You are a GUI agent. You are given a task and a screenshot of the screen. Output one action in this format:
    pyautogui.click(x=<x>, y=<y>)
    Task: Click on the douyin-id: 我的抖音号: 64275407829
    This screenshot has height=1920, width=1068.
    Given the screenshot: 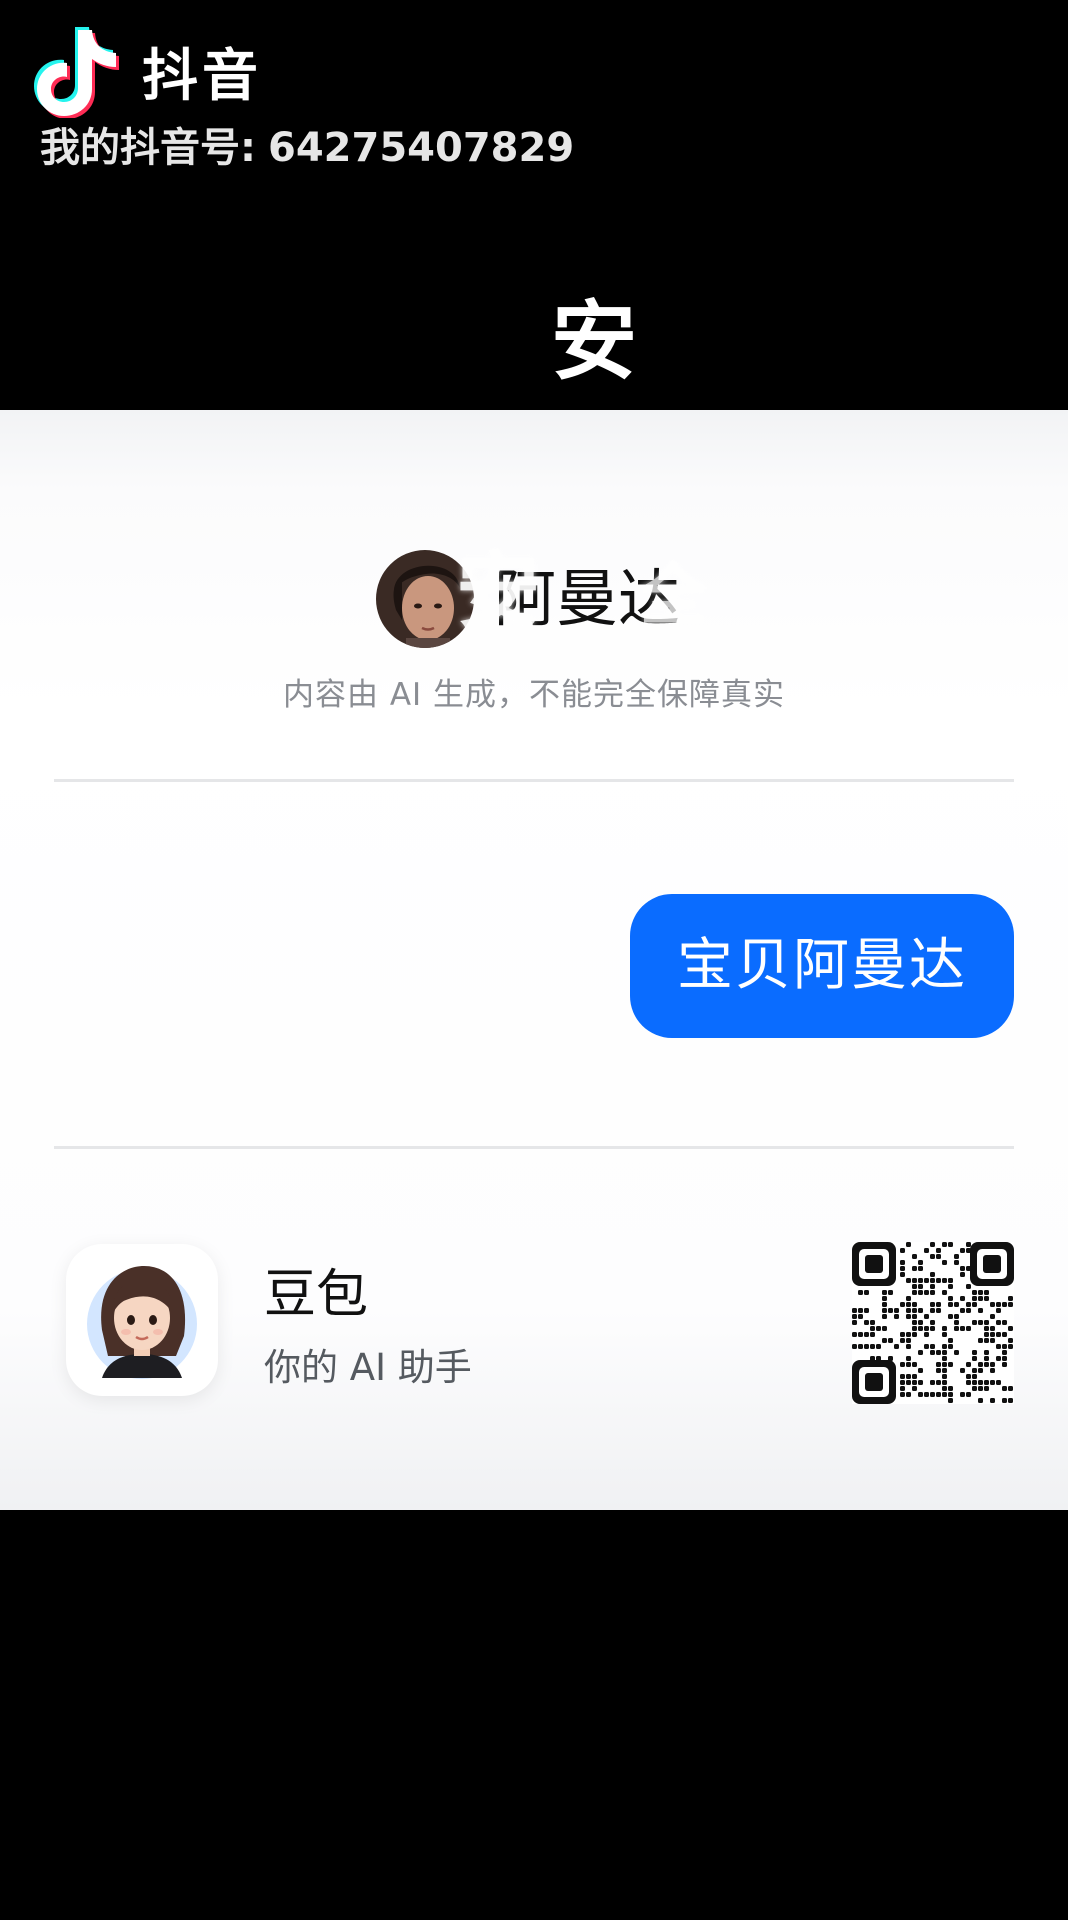 What is the action you would take?
    pyautogui.click(x=307, y=148)
    